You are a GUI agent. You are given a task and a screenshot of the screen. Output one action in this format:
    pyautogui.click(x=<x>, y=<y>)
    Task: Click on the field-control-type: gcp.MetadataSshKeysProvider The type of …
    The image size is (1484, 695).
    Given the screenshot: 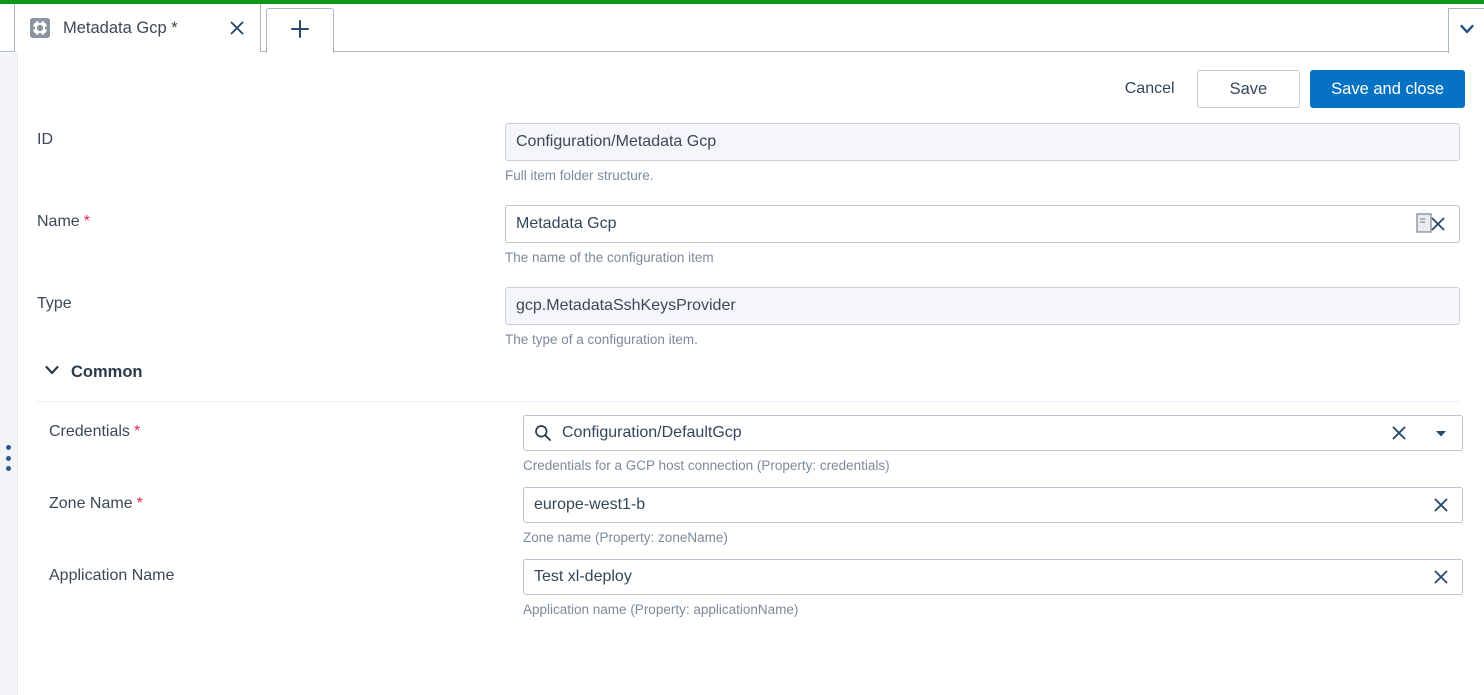 What is the action you would take?
    pyautogui.click(x=982, y=317)
    